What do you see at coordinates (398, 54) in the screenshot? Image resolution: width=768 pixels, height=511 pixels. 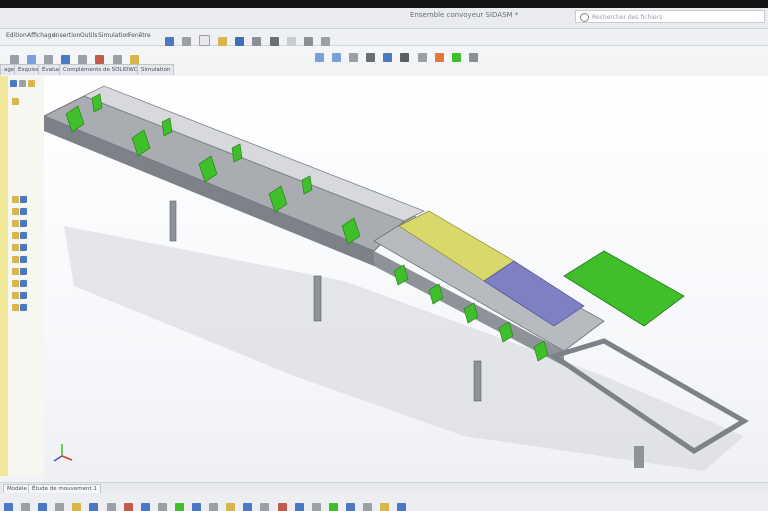 I see `heads-up-view-toolbar` at bounding box center [398, 54].